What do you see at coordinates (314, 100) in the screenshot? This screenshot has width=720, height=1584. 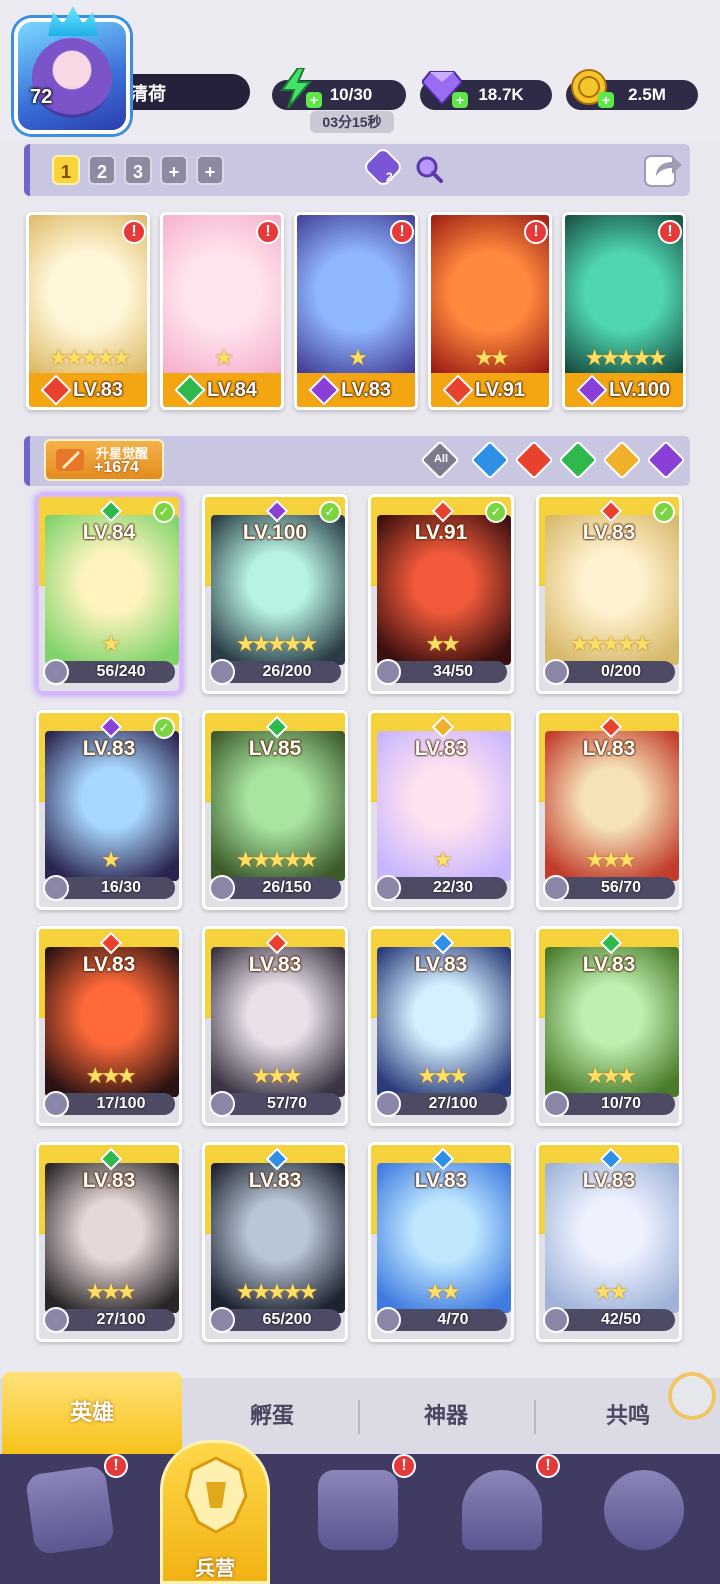 I see `energy-plus-icon: +` at bounding box center [314, 100].